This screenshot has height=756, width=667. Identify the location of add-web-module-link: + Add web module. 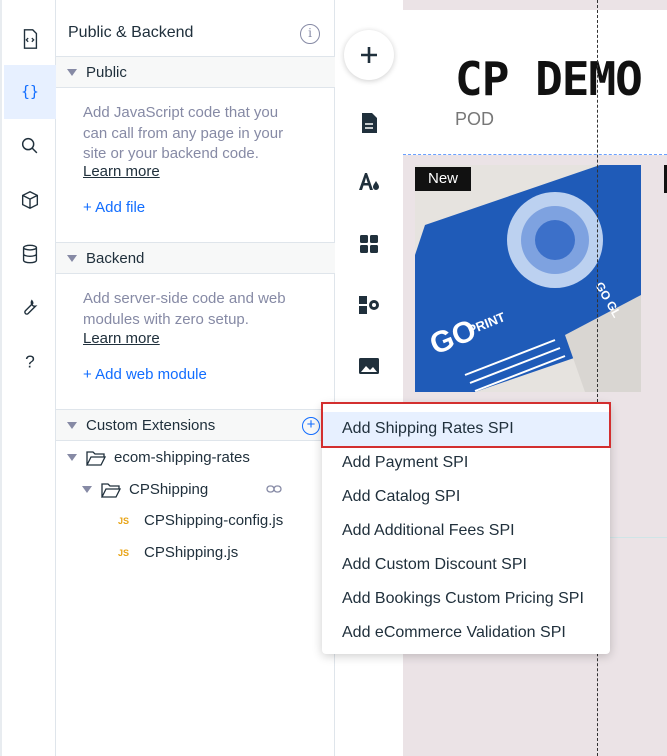
(145, 374).